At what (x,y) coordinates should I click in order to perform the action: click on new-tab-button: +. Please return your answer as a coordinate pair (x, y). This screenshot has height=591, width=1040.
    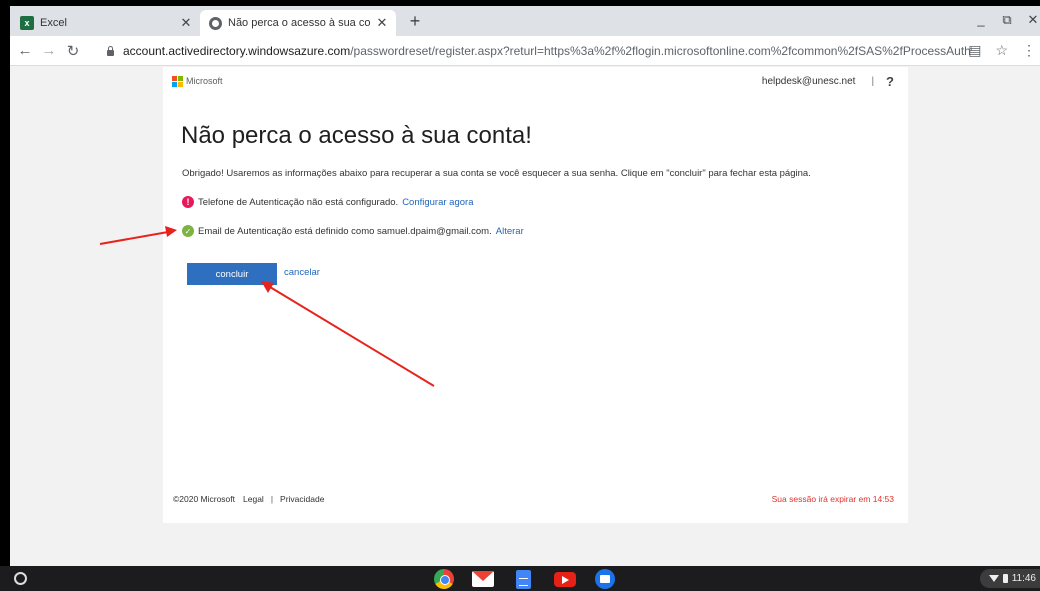
    Looking at the image, I should click on (415, 21).